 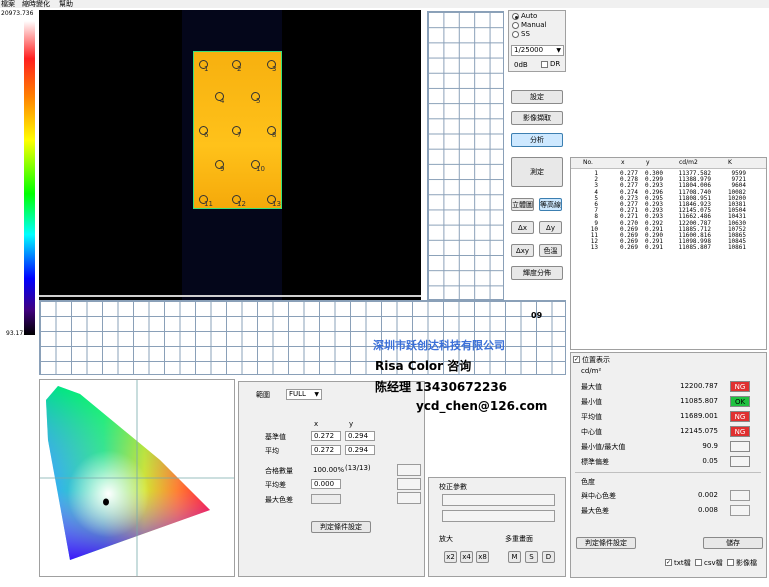 What do you see at coordinates (522, 204) in the screenshot?
I see `3d-view-button: 立體圖` at bounding box center [522, 204].